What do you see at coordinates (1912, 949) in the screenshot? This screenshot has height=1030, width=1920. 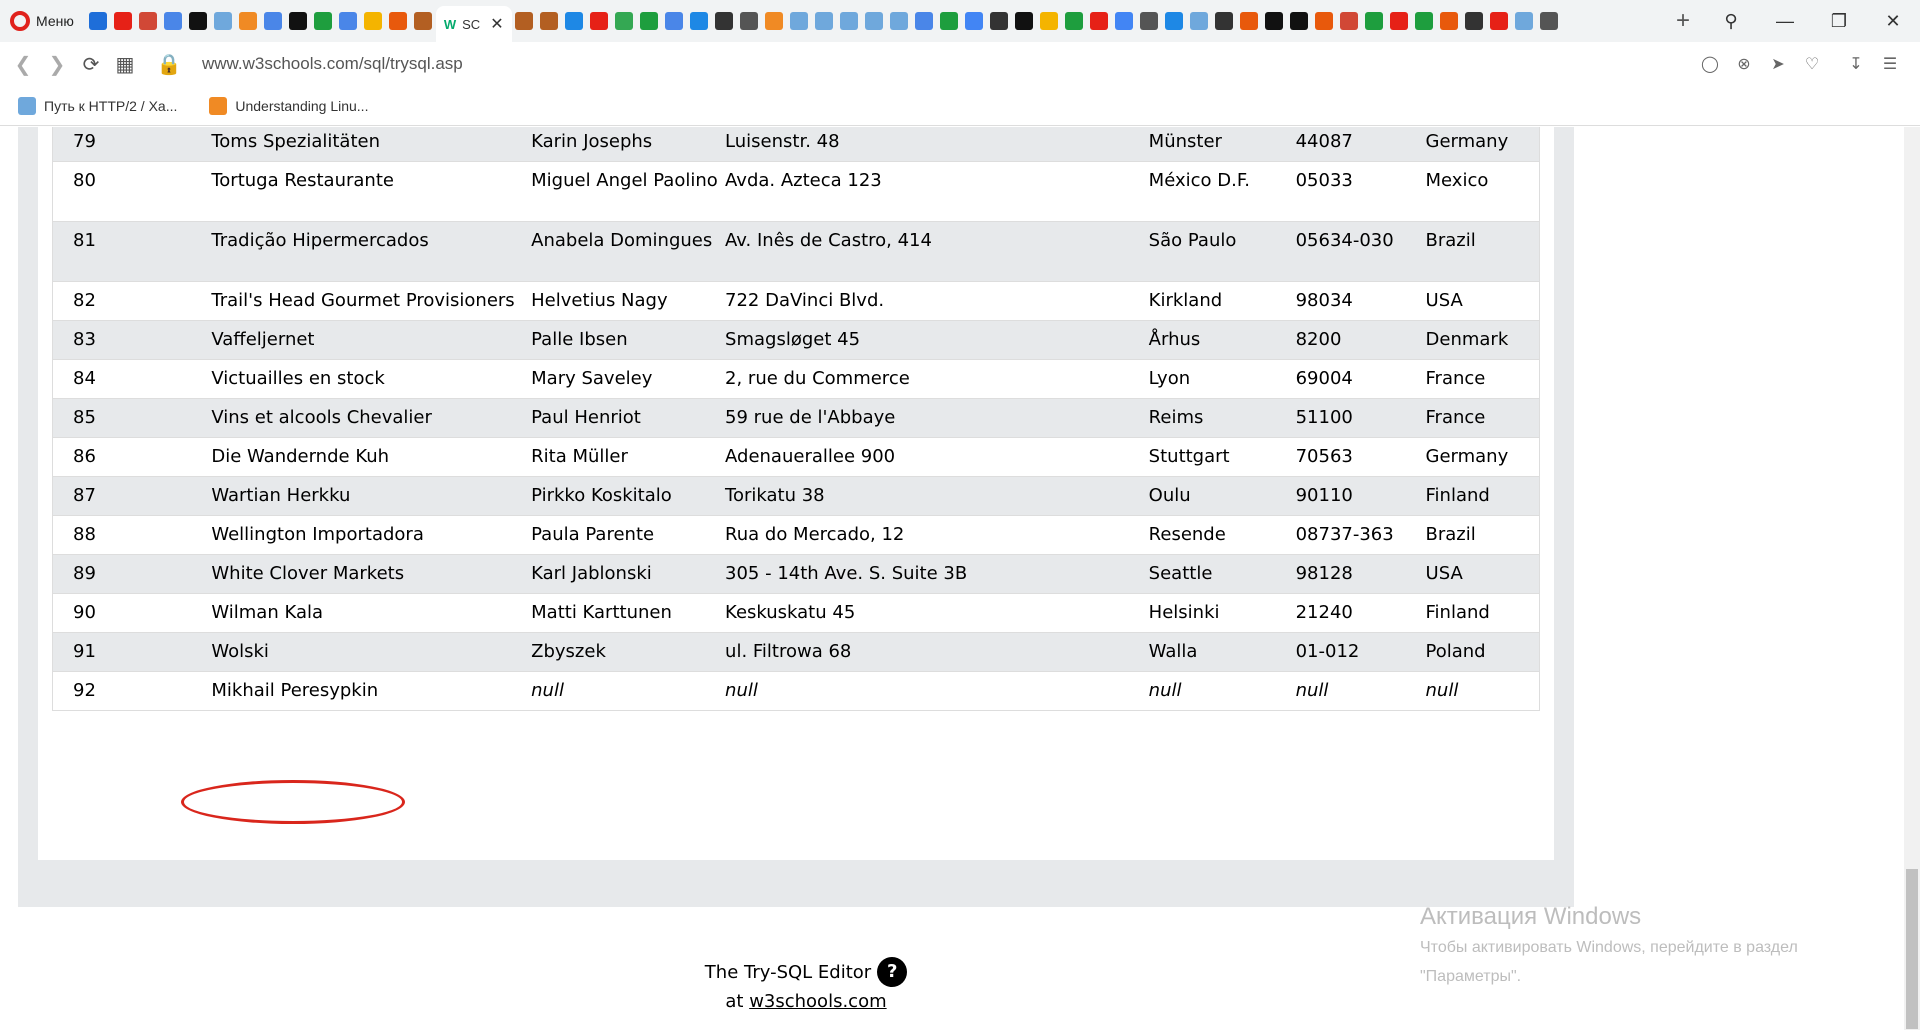 I see `scrollbar-thumb` at bounding box center [1912, 949].